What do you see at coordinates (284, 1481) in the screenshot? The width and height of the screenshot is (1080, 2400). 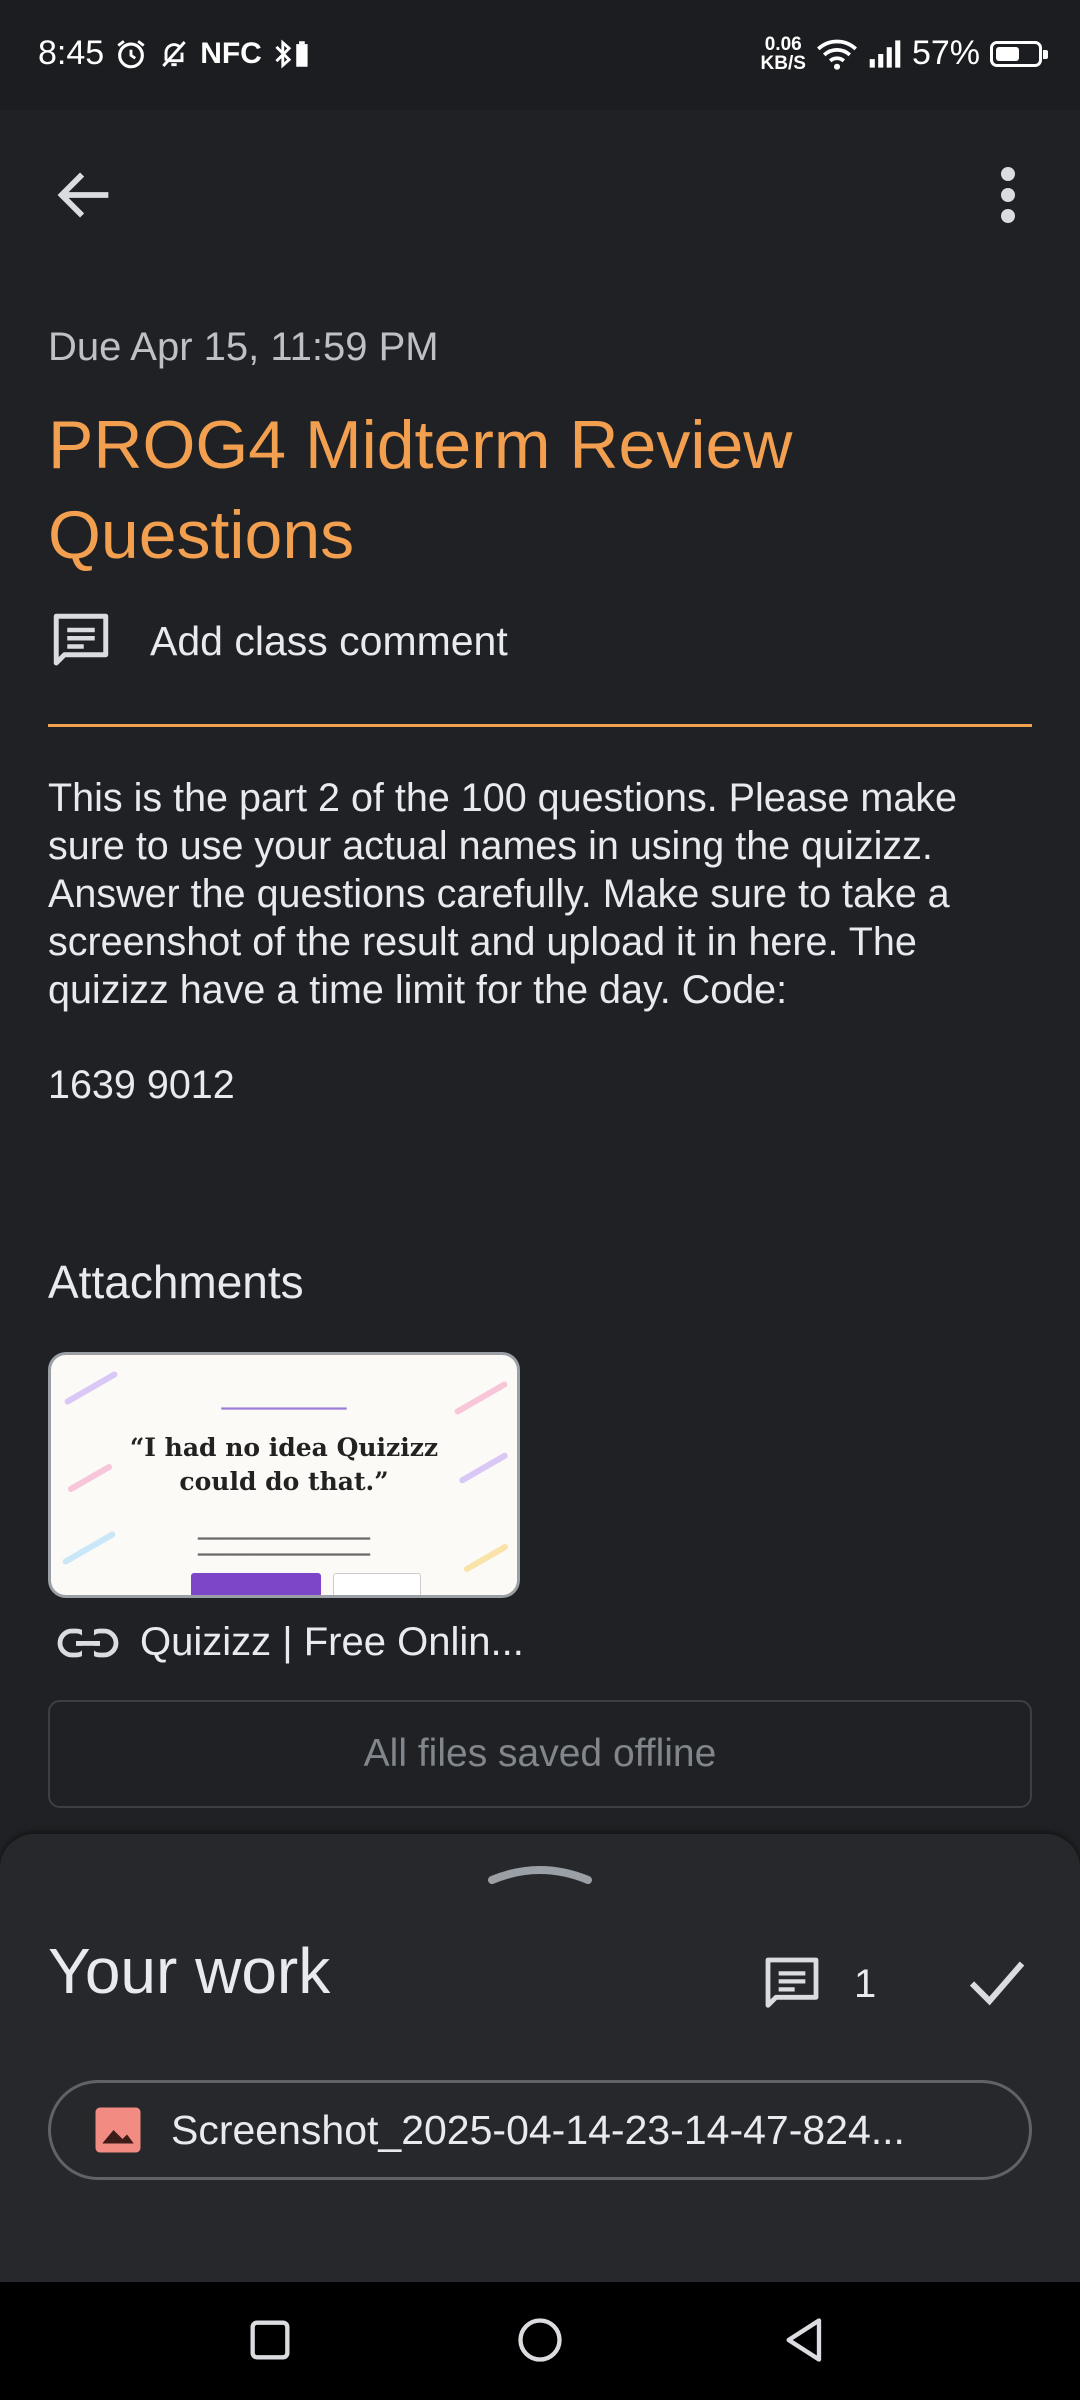 I see `thumb-quote-line2: could do that.”` at bounding box center [284, 1481].